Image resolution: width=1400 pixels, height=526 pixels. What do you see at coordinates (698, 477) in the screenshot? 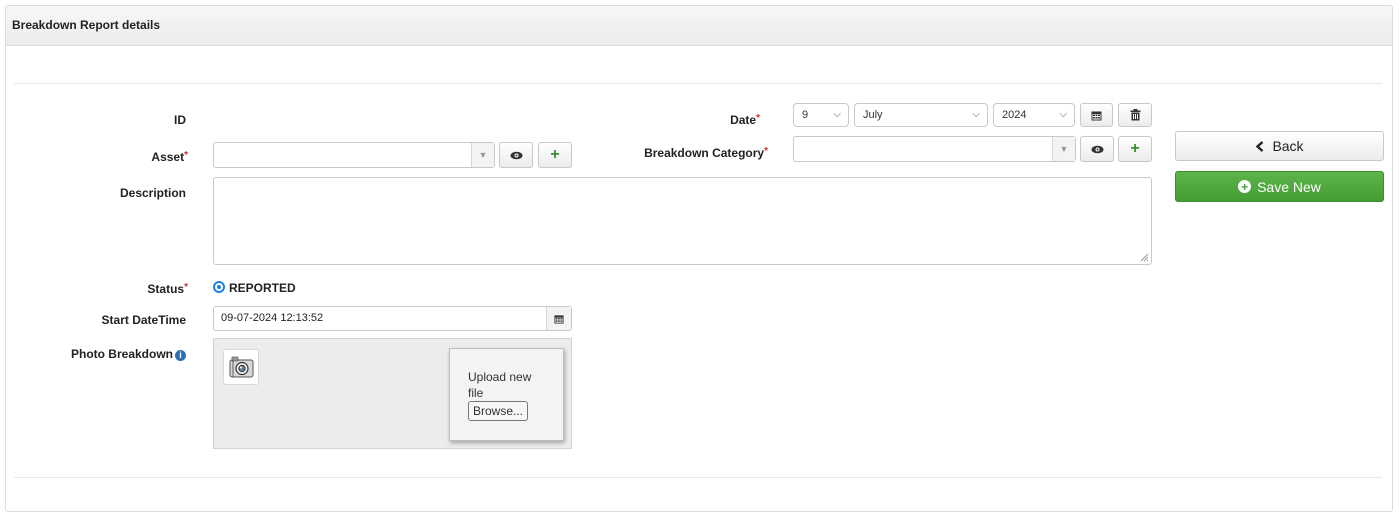
I see `divider-bottom` at bounding box center [698, 477].